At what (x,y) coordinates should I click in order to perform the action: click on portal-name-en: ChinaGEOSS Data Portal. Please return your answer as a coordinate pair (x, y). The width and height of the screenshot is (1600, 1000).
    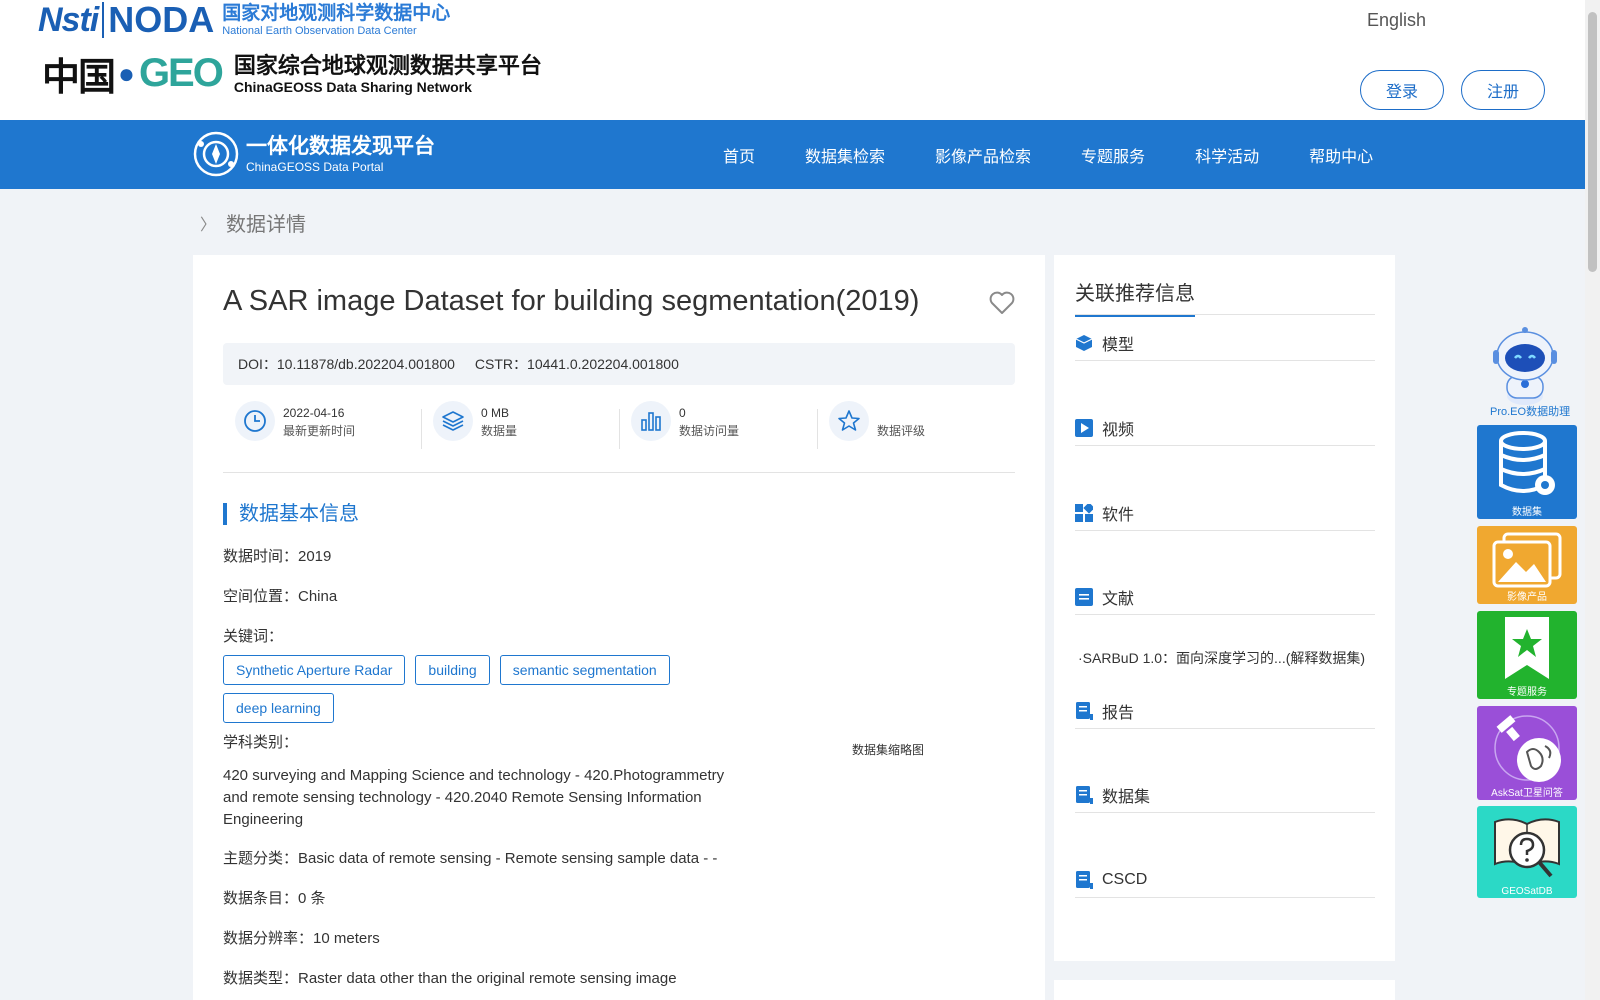
    Looking at the image, I should click on (315, 167).